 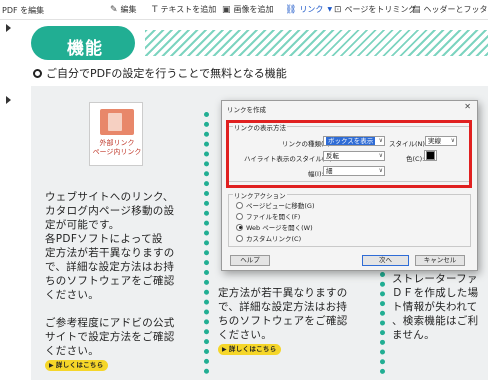 What do you see at coordinates (455, 9) in the screenshot?
I see `header-footer-label: ヘッダーとフッター` at bounding box center [455, 9].